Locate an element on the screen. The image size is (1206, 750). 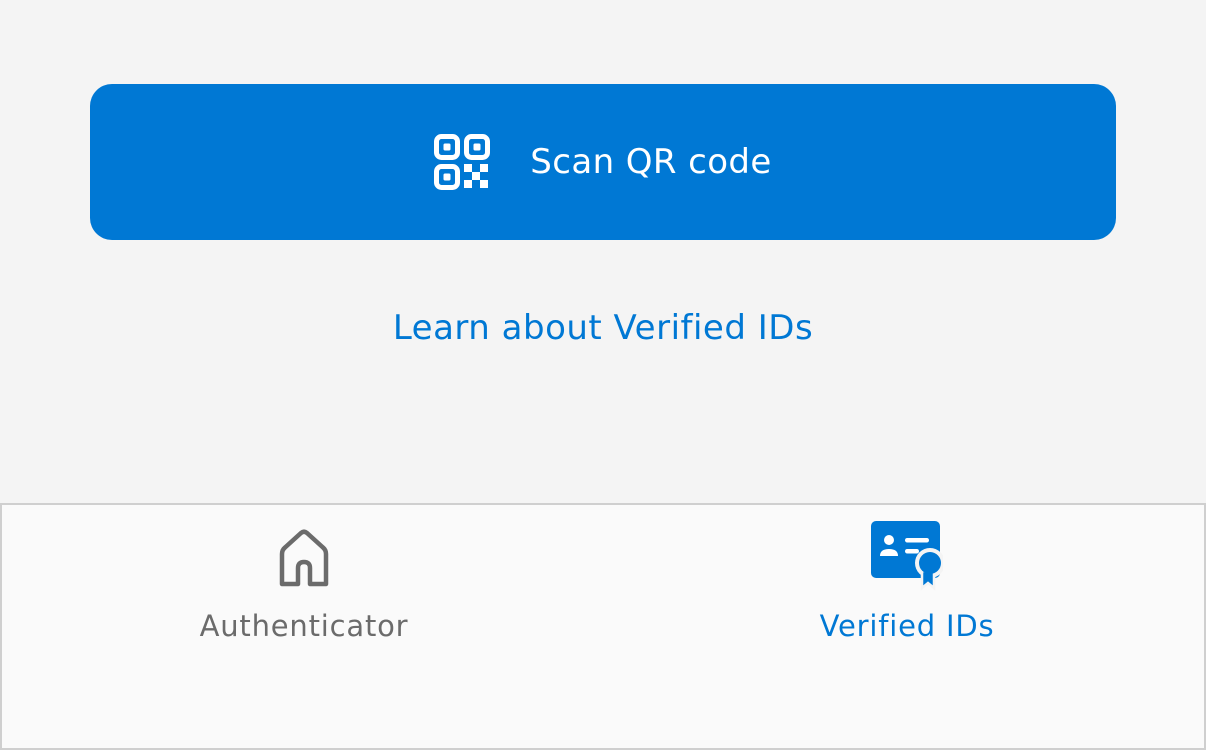
tab-verified-ids: Verified IDs is located at coordinates (907, 591).